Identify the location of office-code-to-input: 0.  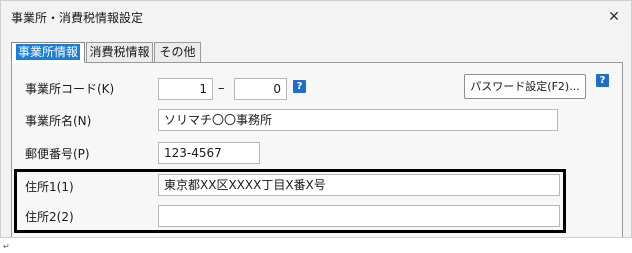
(260, 89).